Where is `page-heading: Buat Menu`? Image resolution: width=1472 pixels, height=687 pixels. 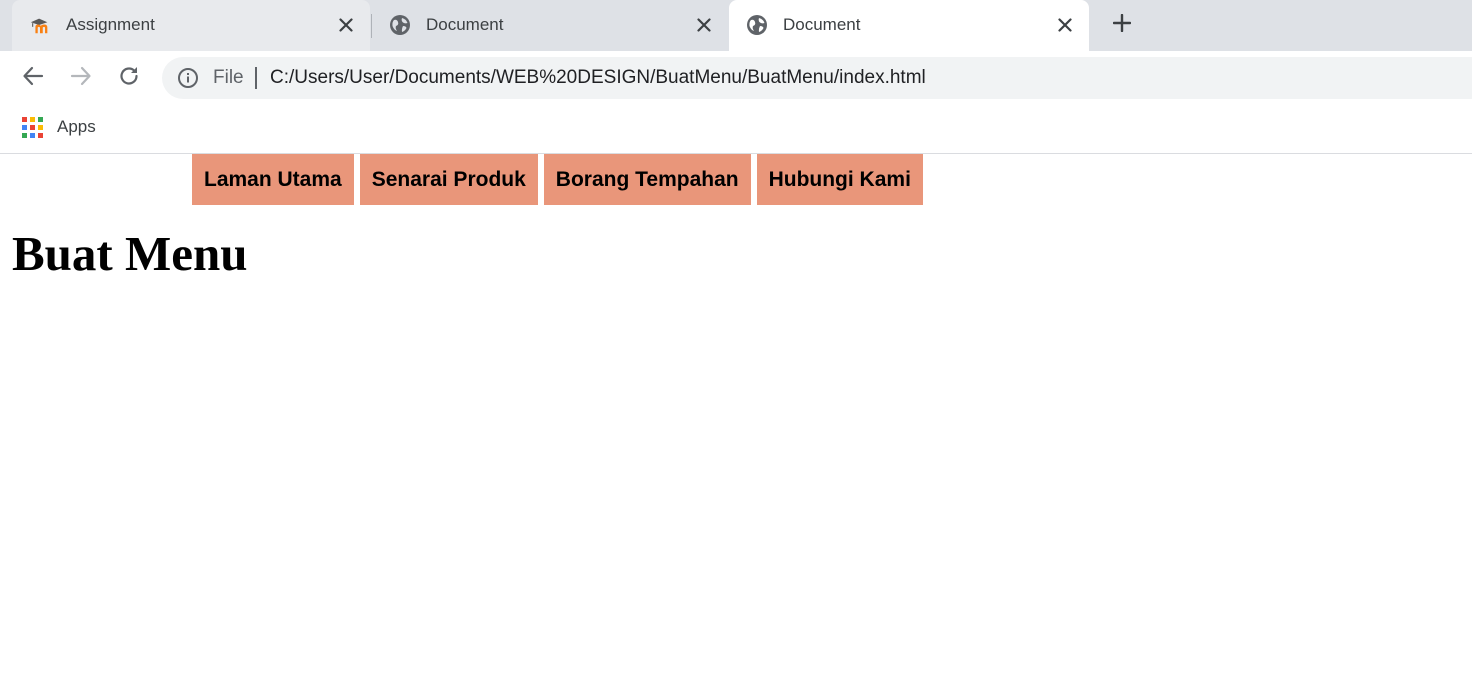 page-heading: Buat Menu is located at coordinates (130, 253).